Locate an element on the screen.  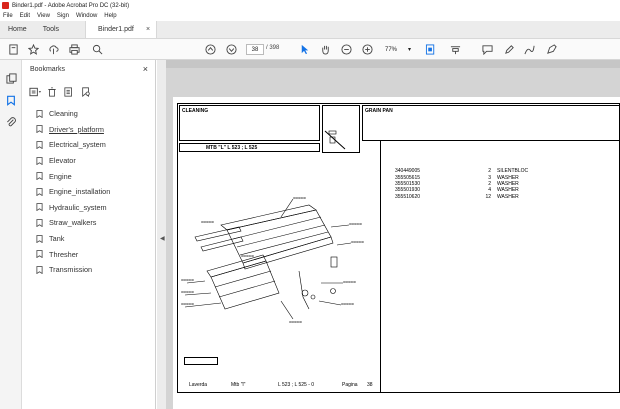
bookmark-item: Engine_installation is located at coordinates (73, 192).